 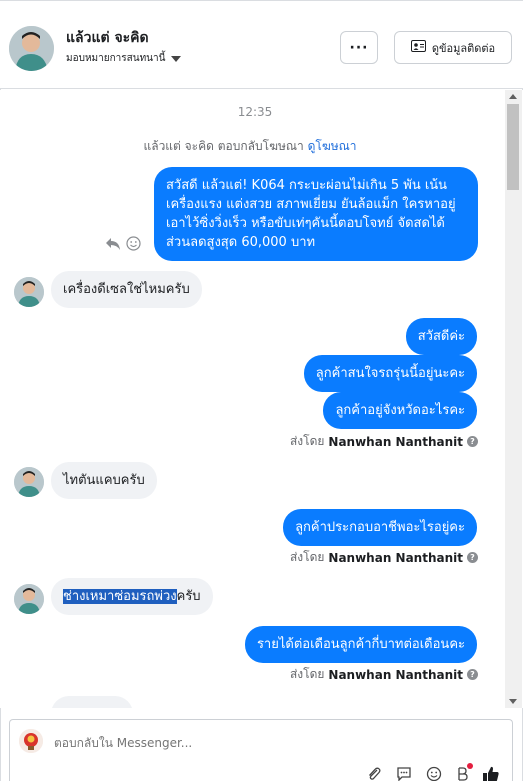 I want to click on react-emoji-icon, so click(x=133, y=245).